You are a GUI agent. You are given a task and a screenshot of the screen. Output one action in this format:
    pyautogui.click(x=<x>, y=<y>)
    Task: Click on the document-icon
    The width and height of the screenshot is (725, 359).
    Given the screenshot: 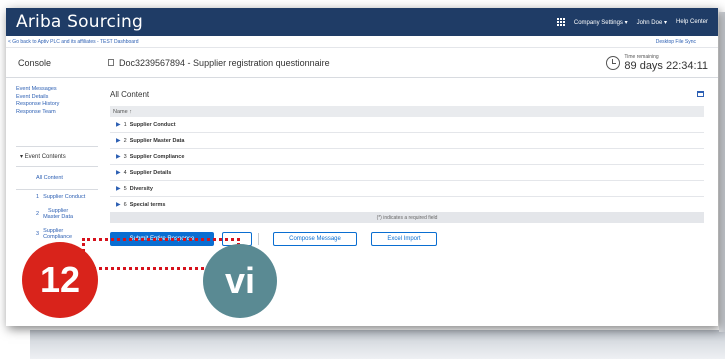 What is the action you would take?
    pyautogui.click(x=111, y=62)
    